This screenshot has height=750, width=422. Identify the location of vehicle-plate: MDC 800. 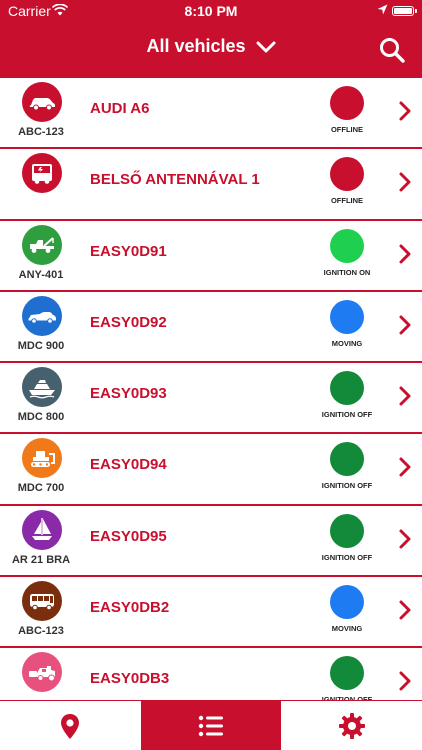
(41, 417).